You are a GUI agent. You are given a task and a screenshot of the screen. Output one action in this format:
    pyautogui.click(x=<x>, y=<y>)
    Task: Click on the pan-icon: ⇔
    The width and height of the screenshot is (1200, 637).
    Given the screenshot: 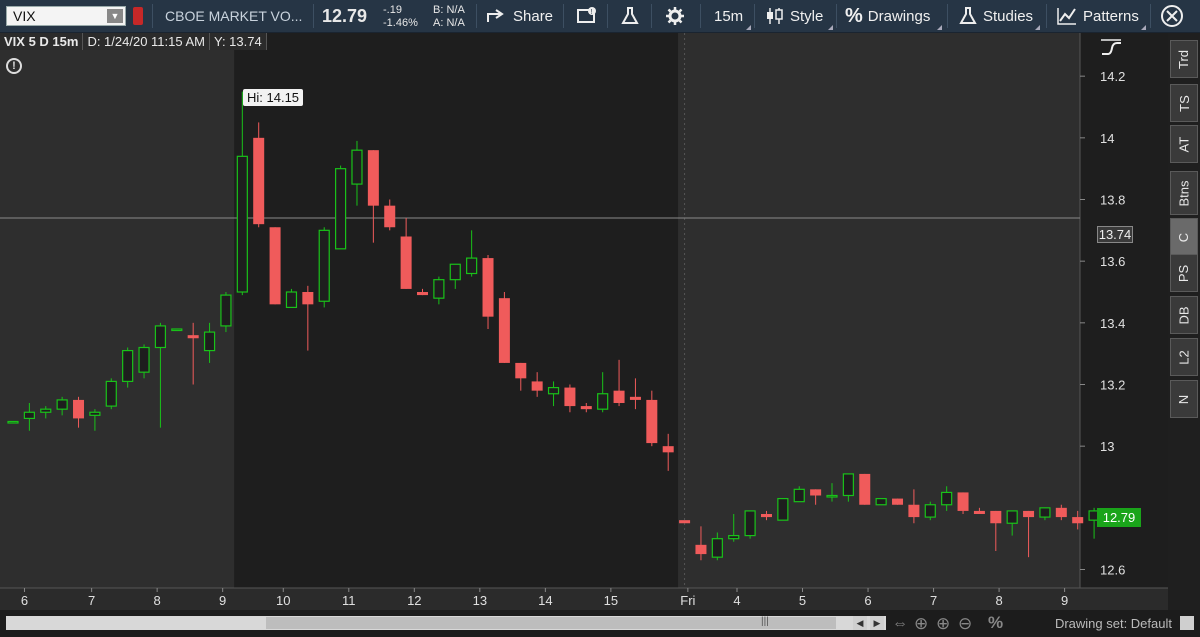 What is the action you would take?
    pyautogui.click(x=900, y=624)
    